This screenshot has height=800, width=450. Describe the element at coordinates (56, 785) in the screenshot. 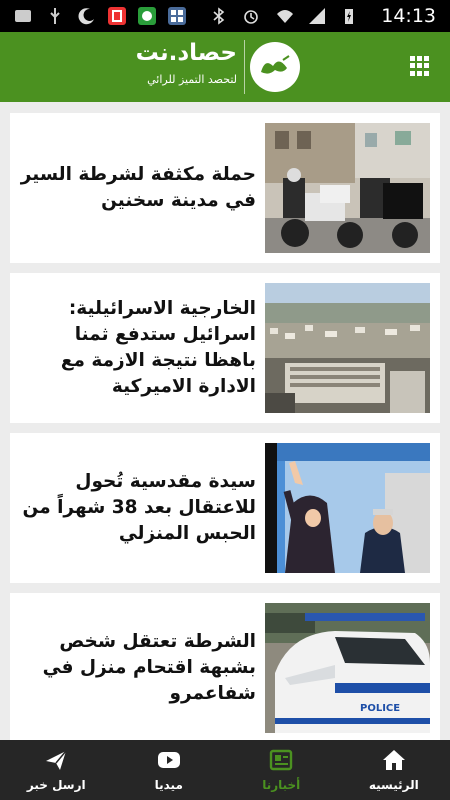

I see `nav-send-label: ارسل خبر` at that location.